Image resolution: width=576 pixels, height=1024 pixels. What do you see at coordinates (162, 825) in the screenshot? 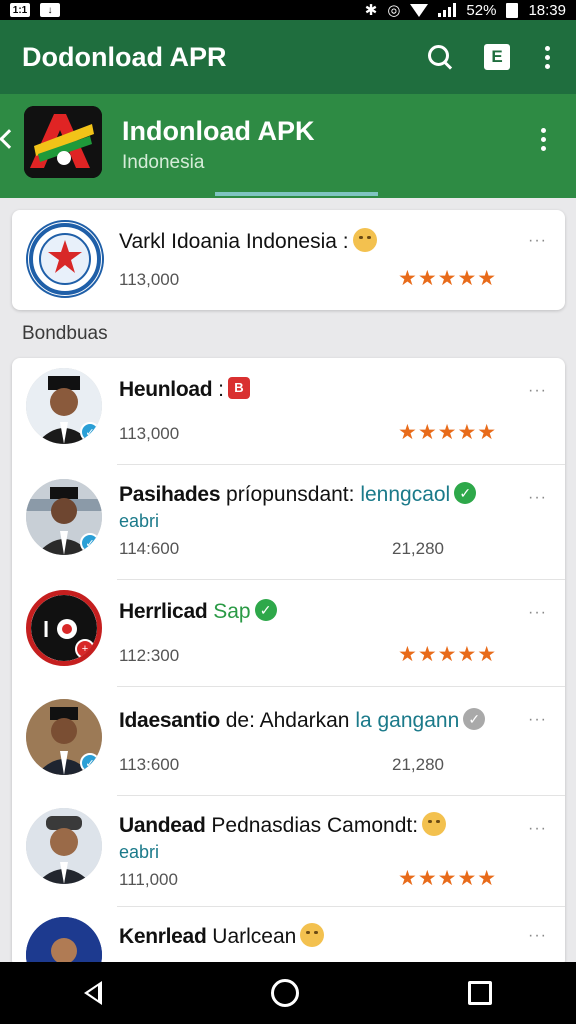
I see `item-title: Uandead` at bounding box center [162, 825].